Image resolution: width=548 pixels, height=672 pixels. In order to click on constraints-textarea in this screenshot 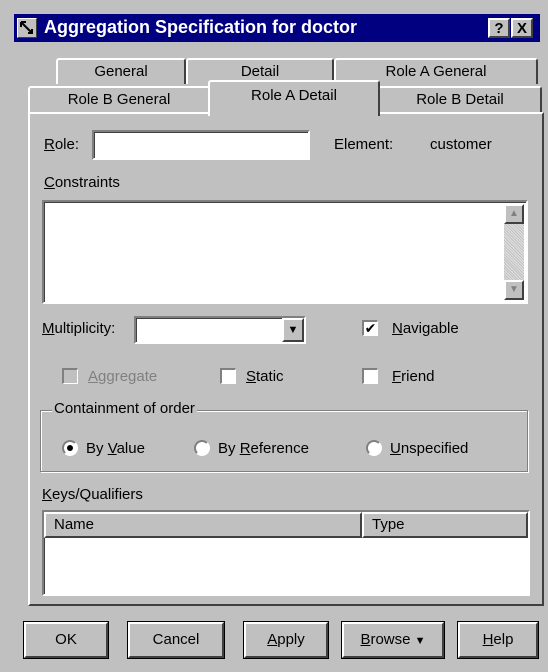, I will do `click(285, 252)`.